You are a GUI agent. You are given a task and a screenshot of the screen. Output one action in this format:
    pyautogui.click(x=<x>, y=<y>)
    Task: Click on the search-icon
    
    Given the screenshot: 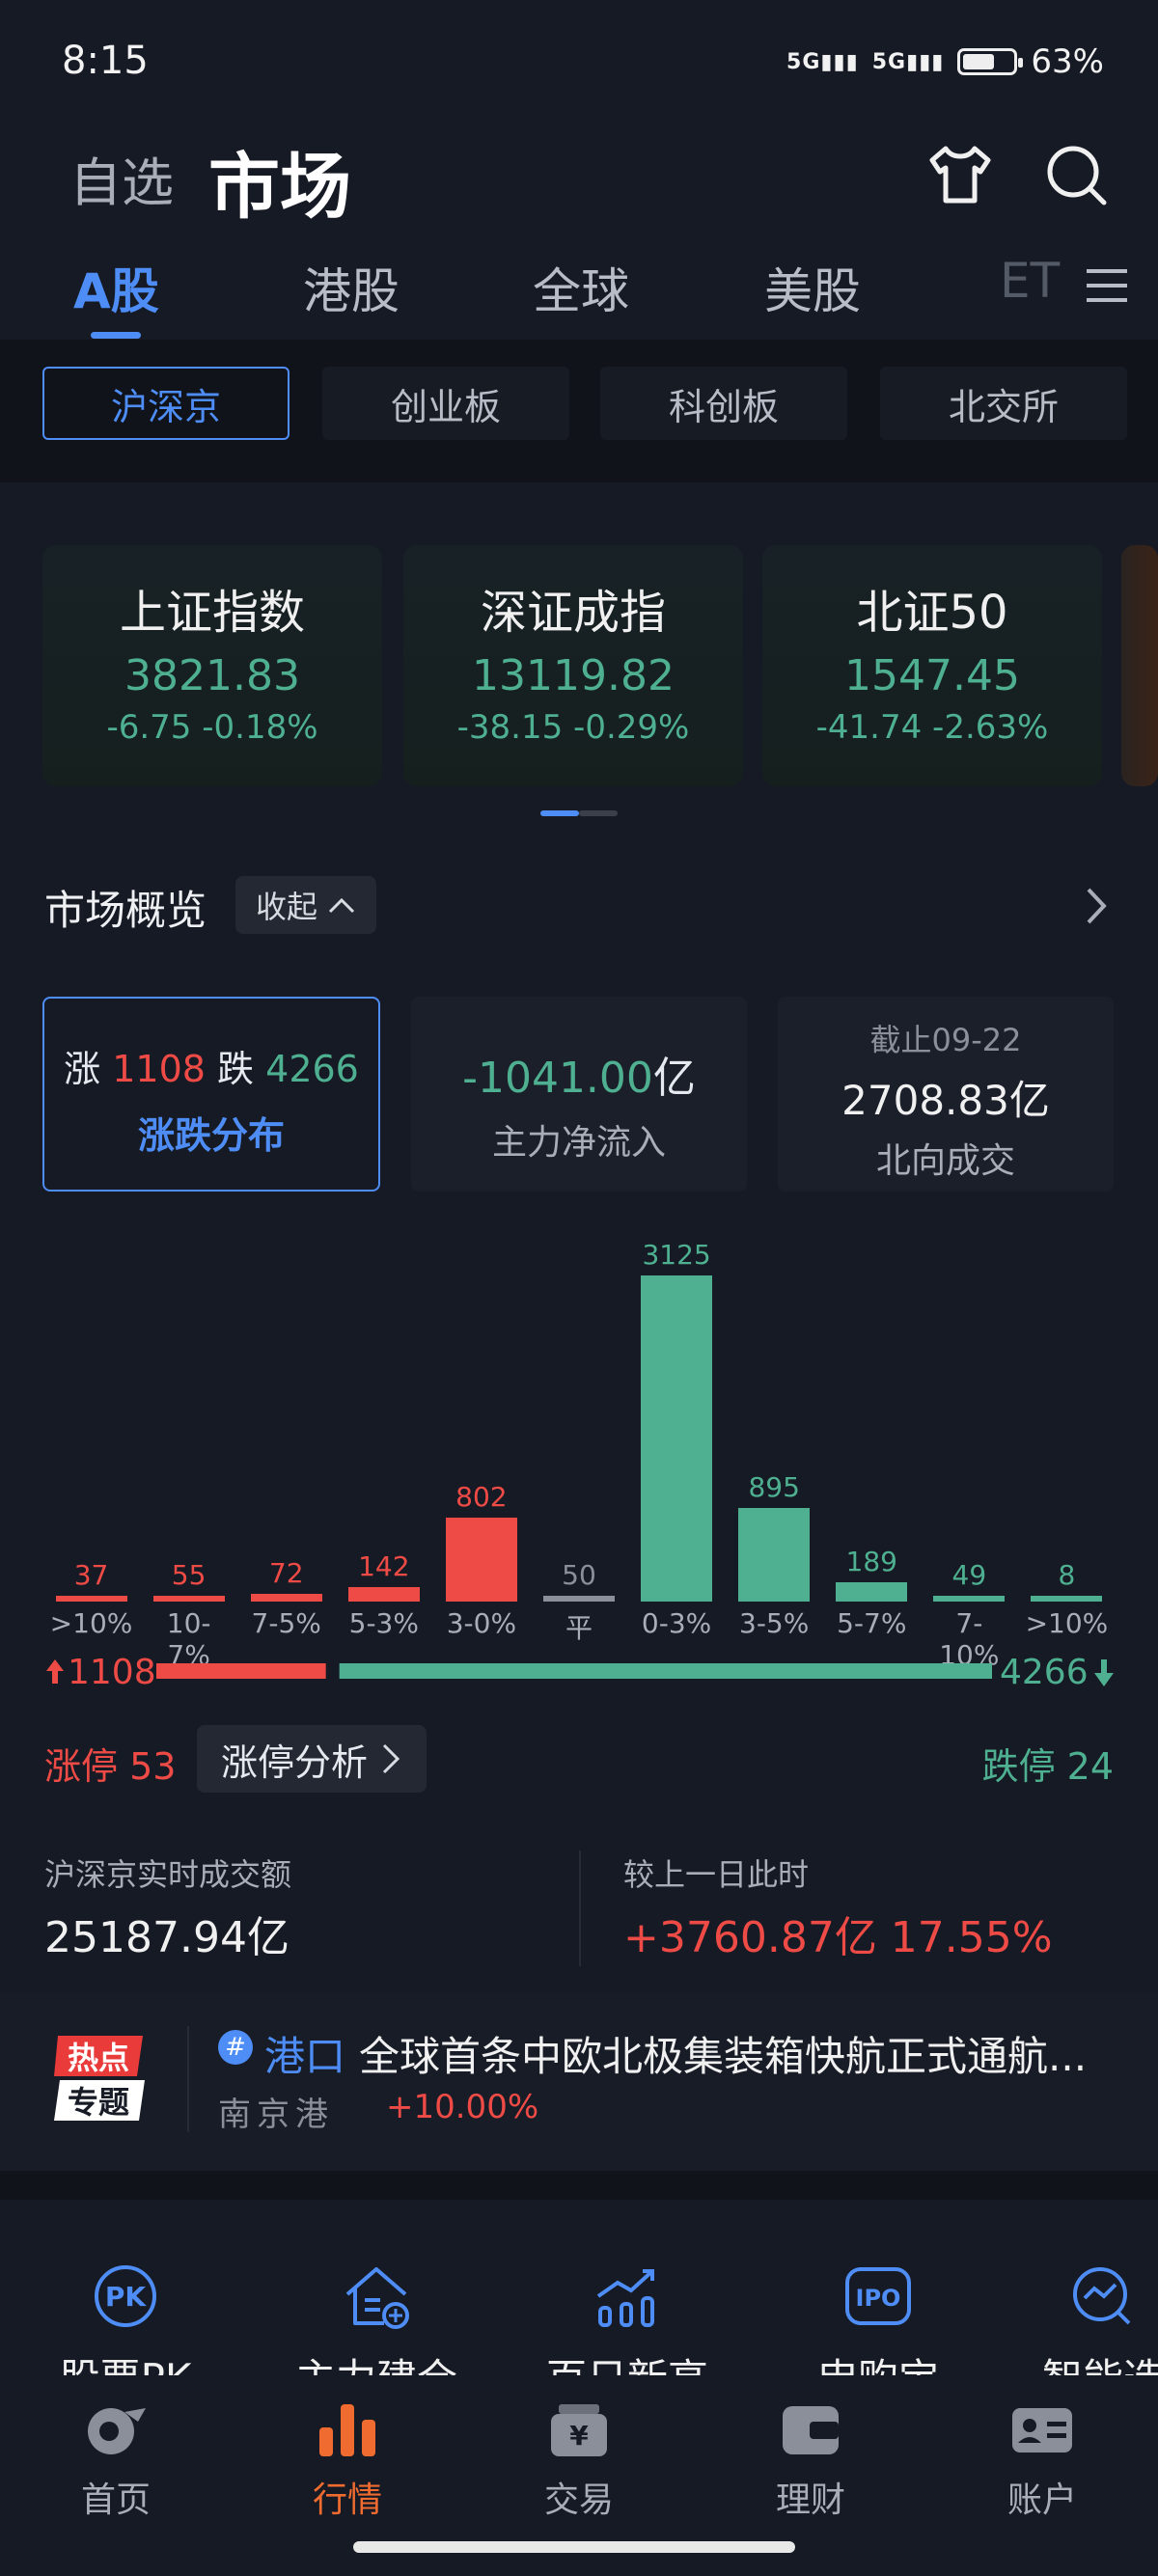 What is the action you would take?
    pyautogui.click(x=1076, y=174)
    